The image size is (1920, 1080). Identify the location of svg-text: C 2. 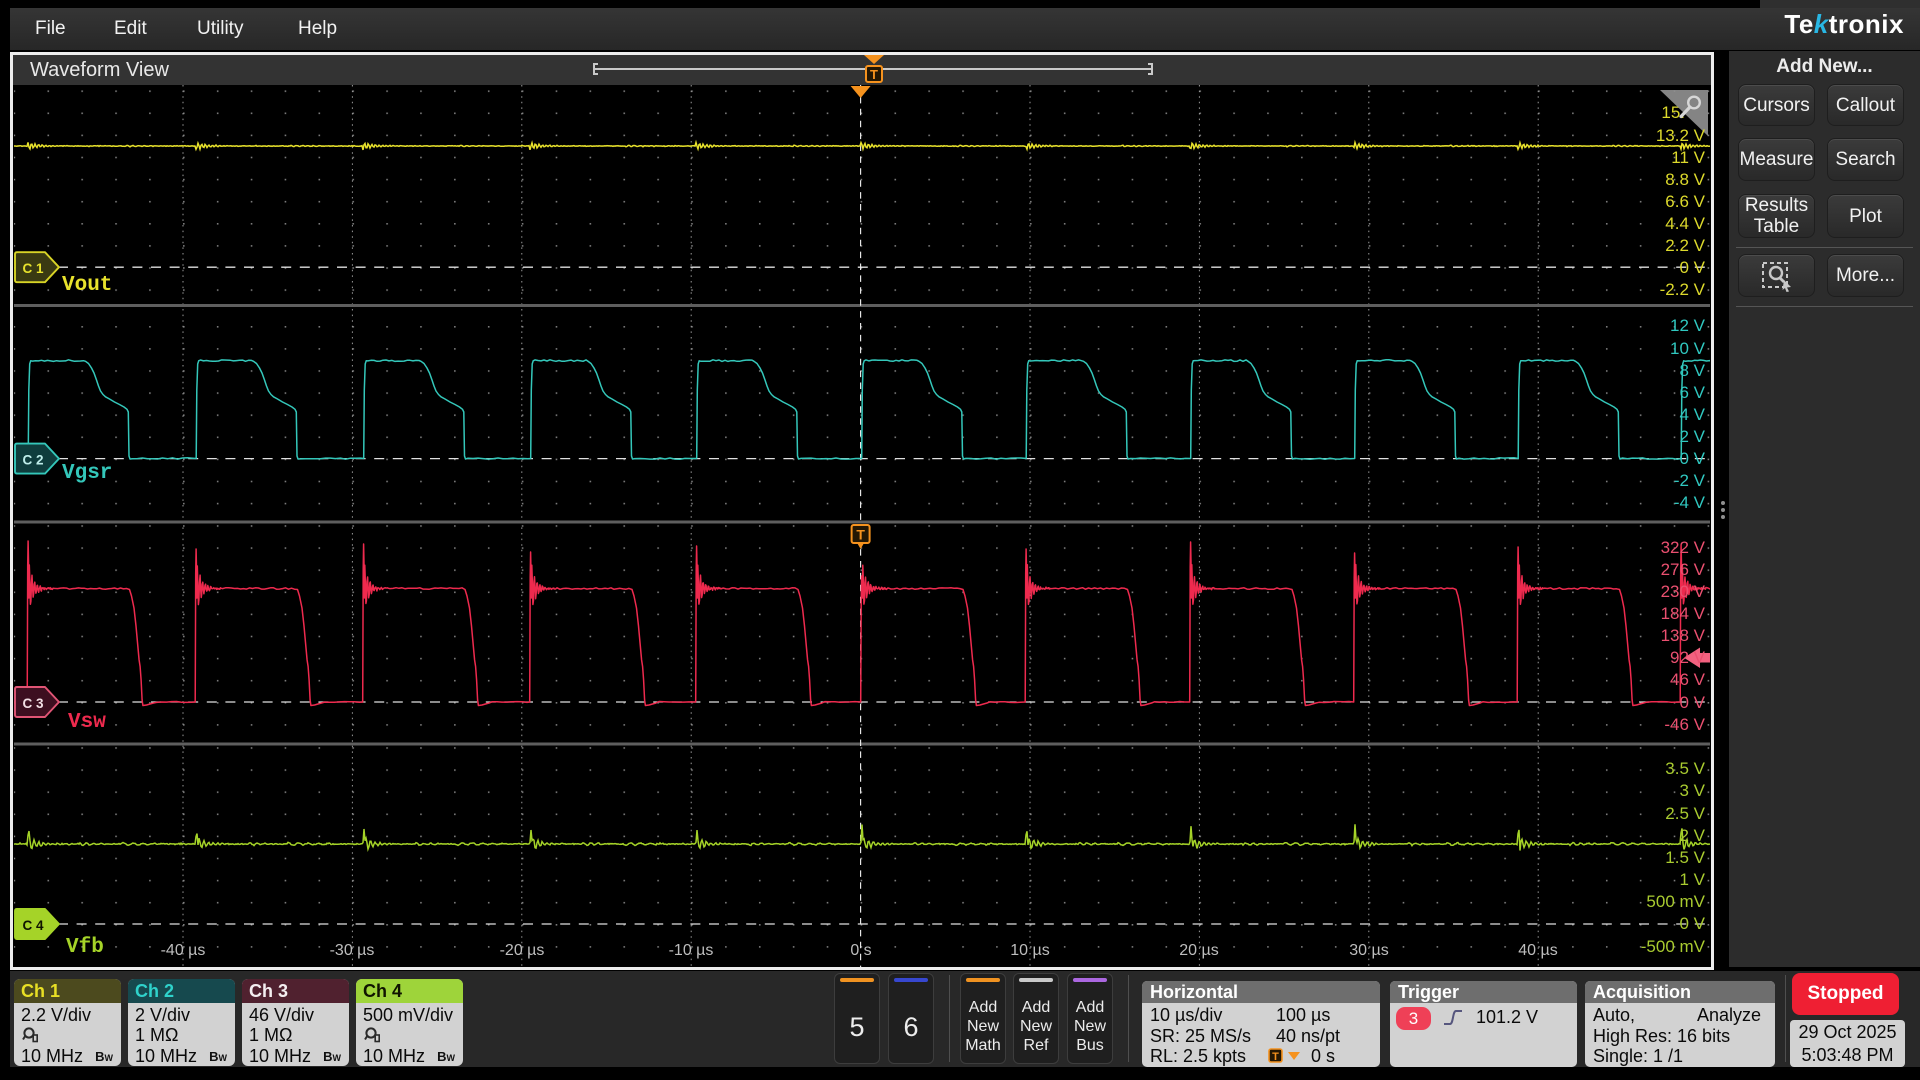
(32, 460).